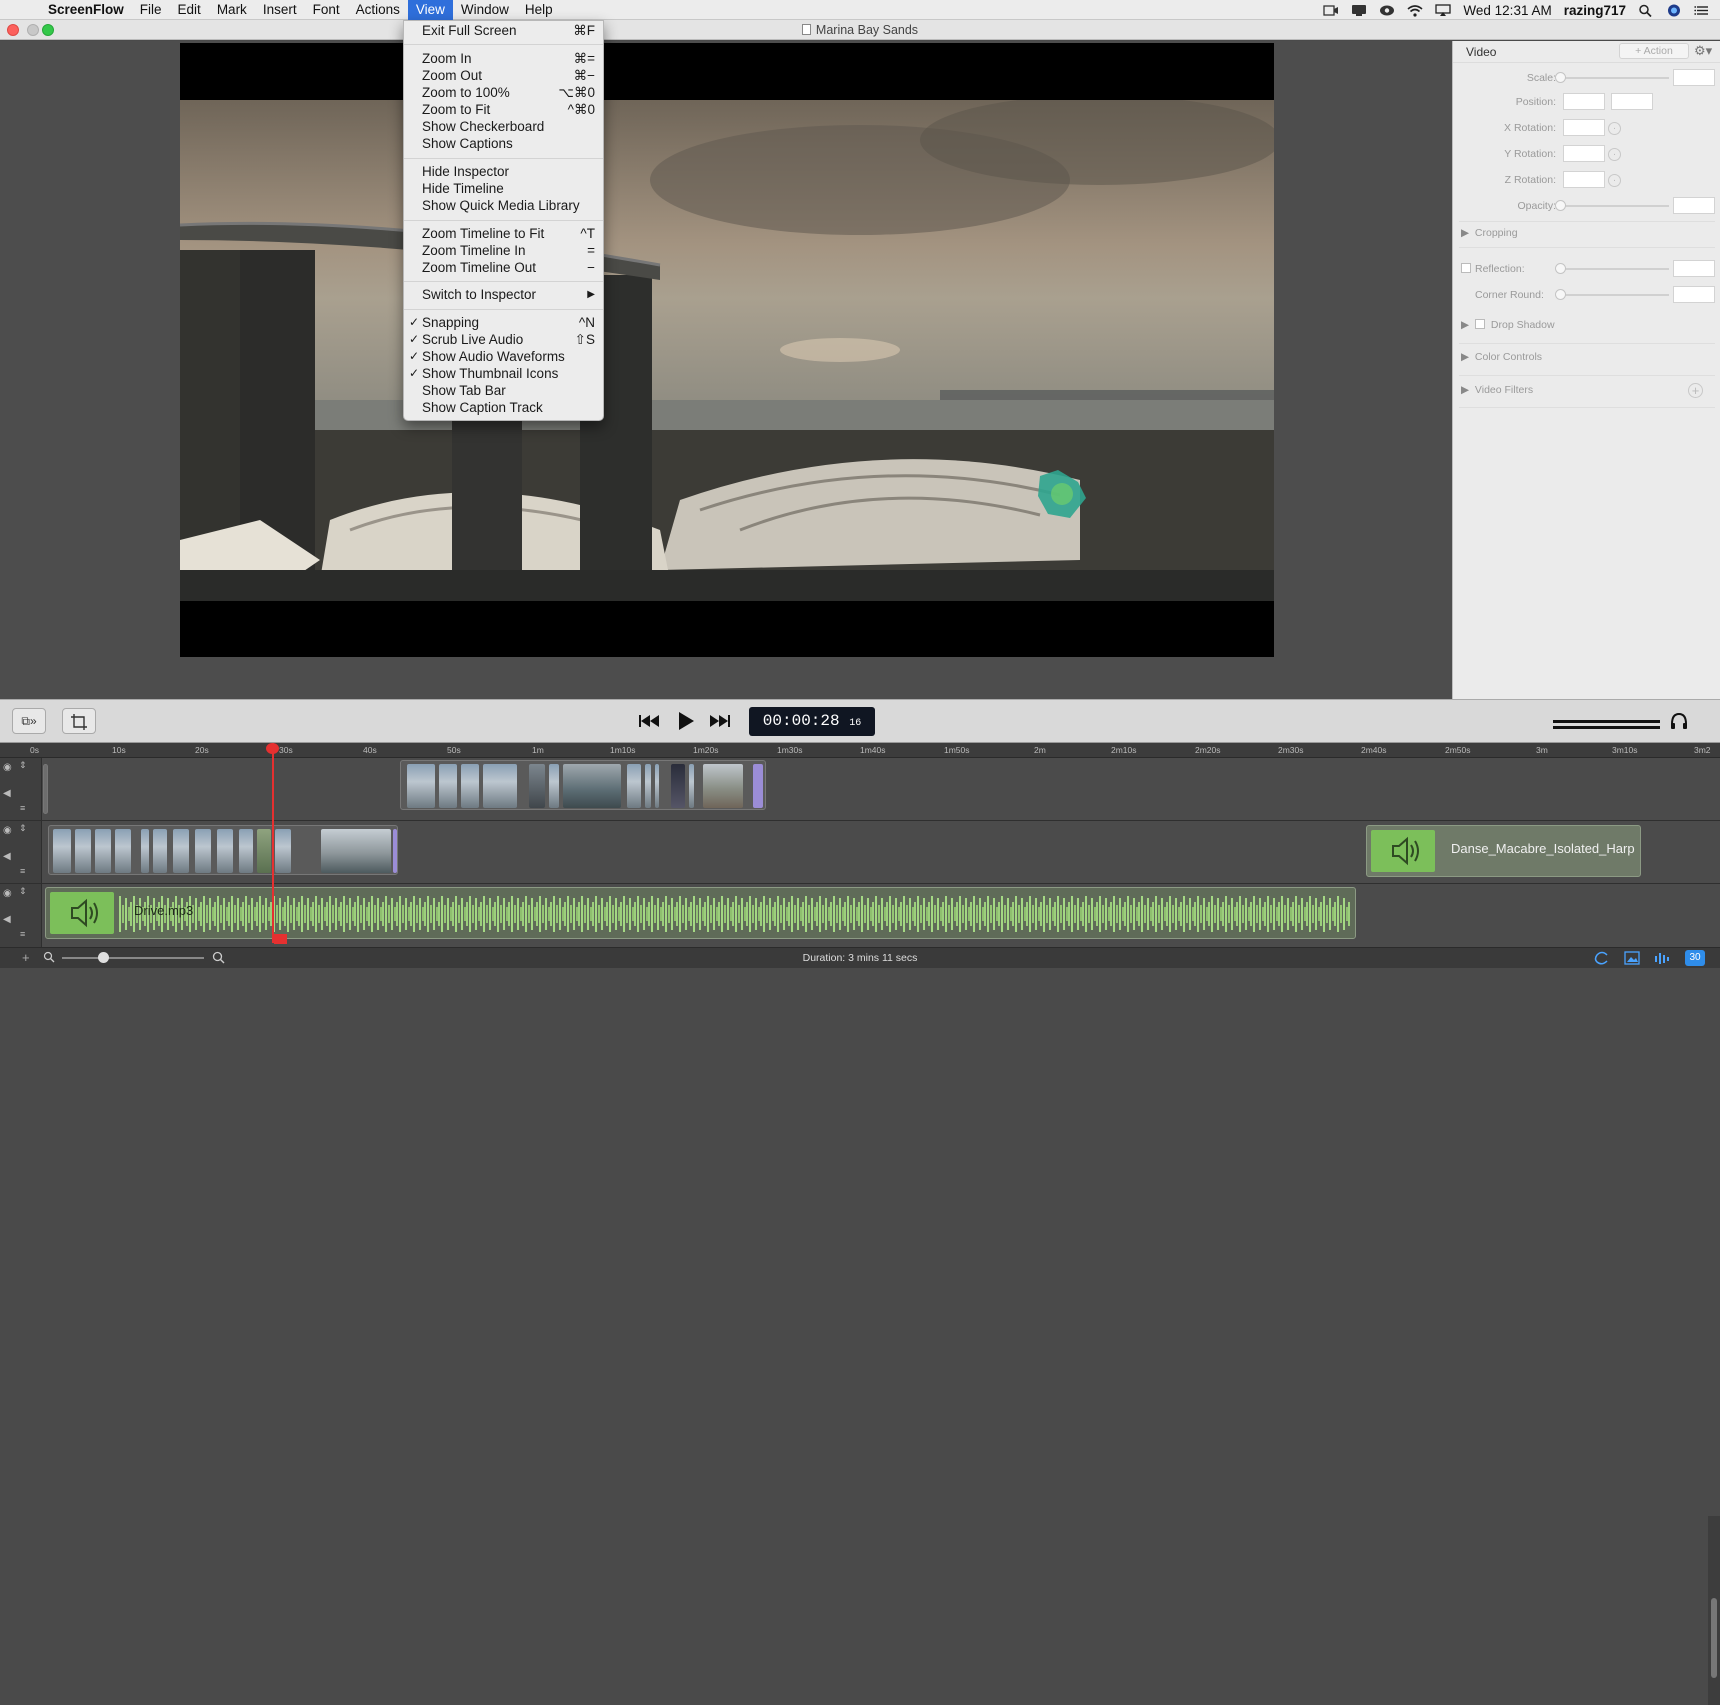  I want to click on loop-icon, so click(1602, 959).